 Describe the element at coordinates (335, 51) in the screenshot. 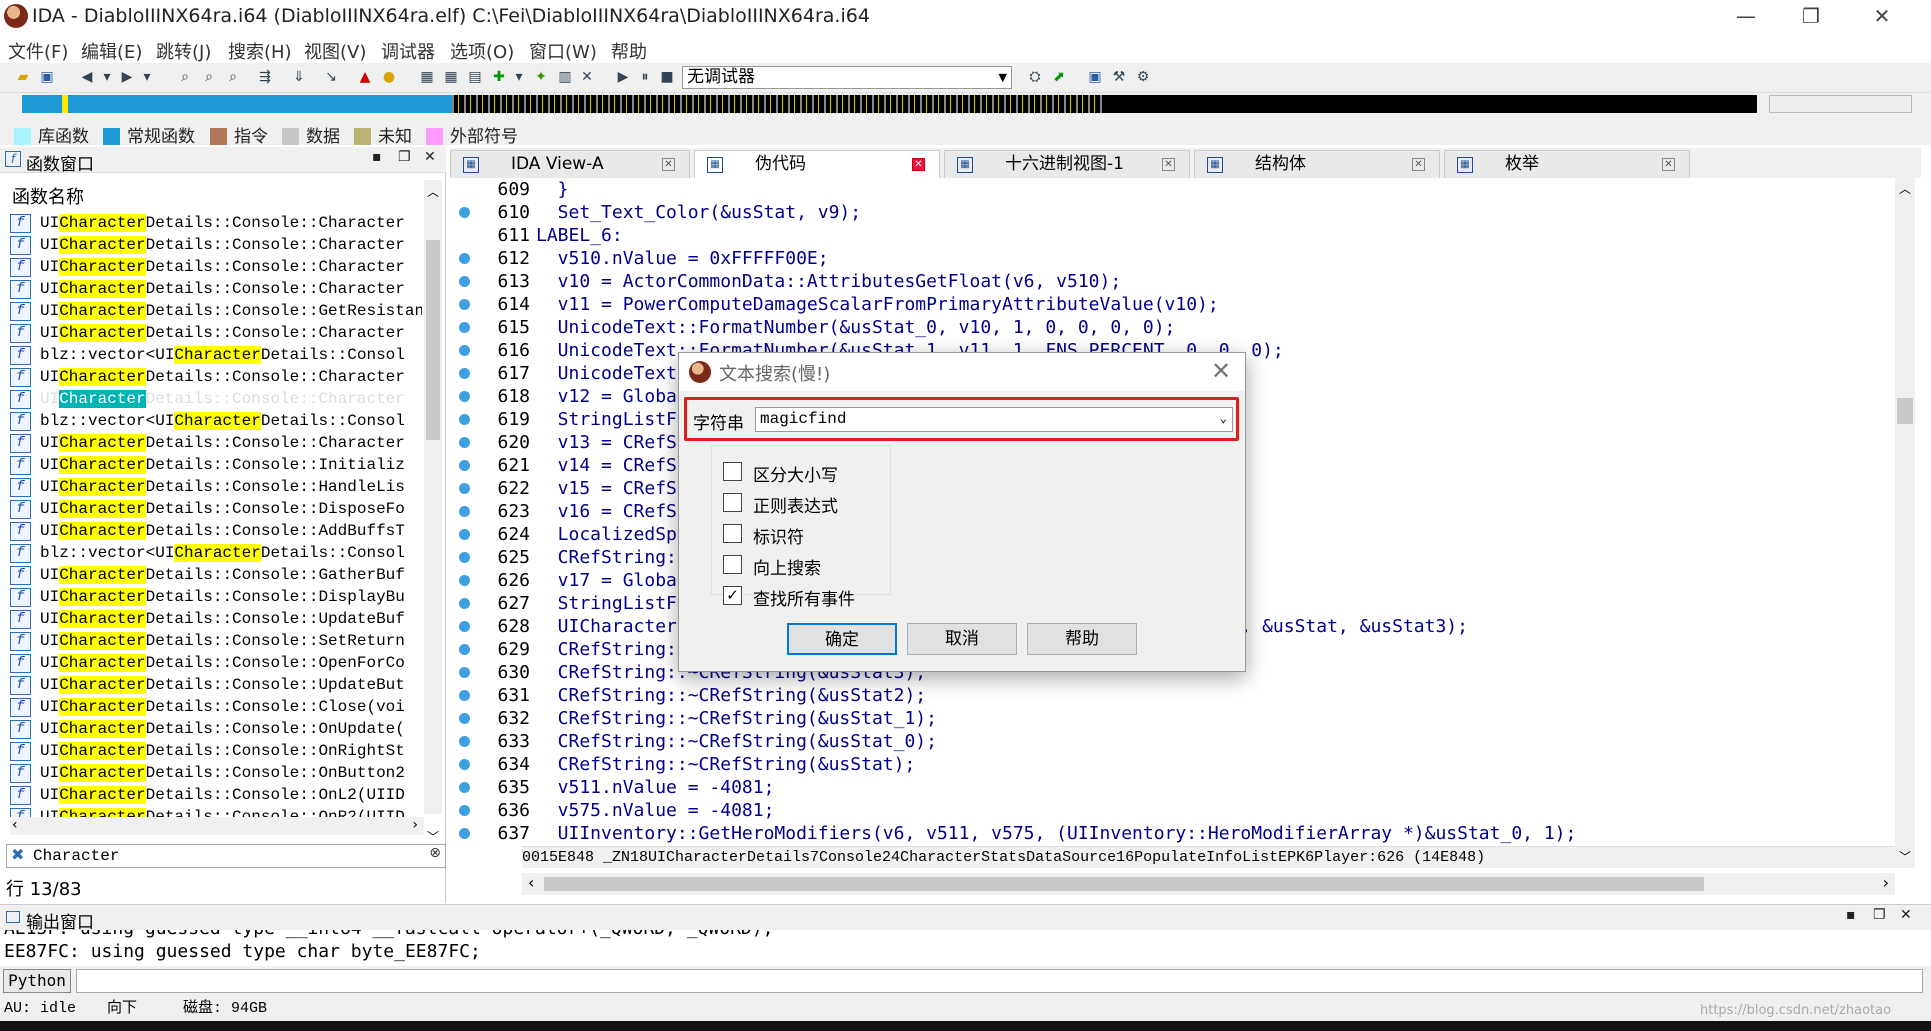

I see `menu-view: 视图(V)` at that location.